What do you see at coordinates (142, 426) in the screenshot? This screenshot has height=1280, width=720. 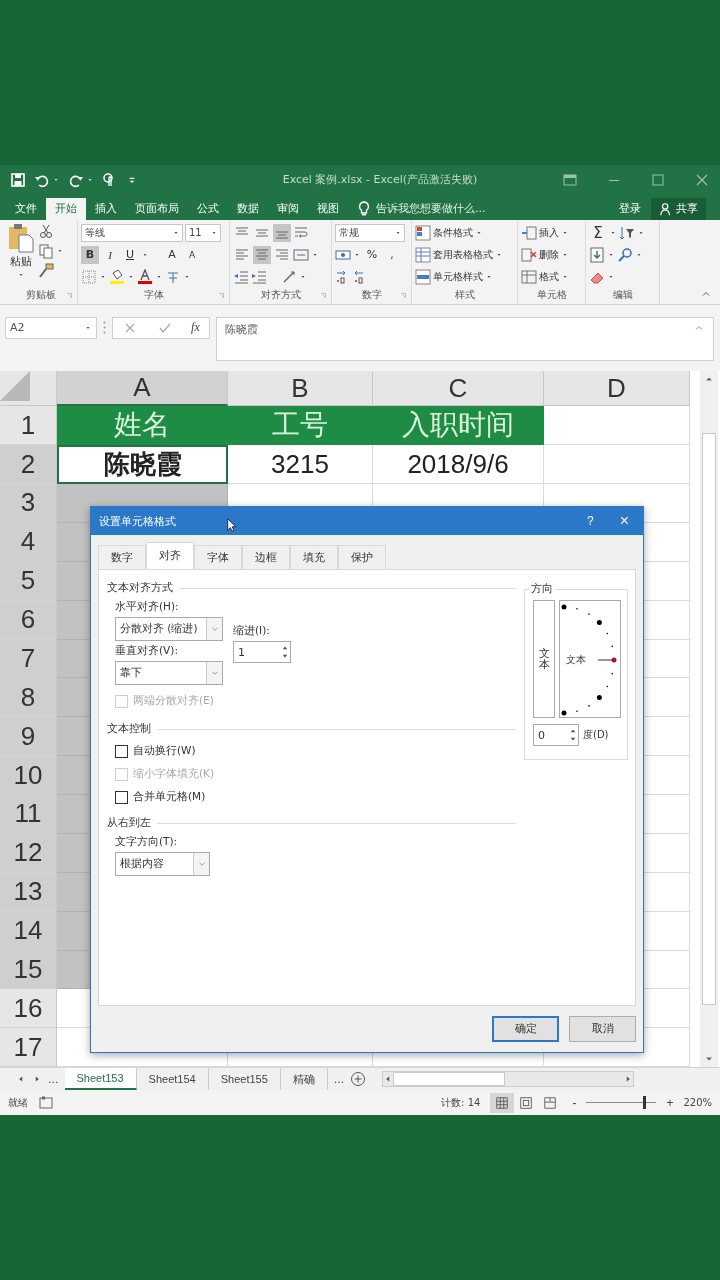 I see `header-cell: 姓名` at bounding box center [142, 426].